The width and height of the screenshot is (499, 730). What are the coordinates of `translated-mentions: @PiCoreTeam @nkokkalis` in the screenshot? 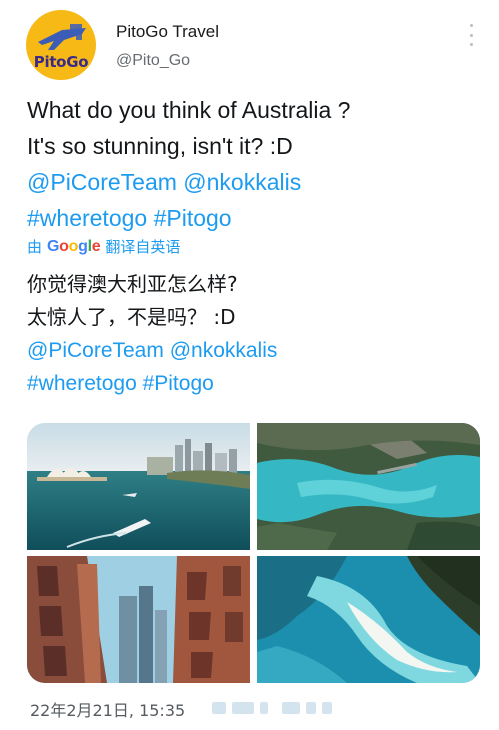 It's located at (252, 350).